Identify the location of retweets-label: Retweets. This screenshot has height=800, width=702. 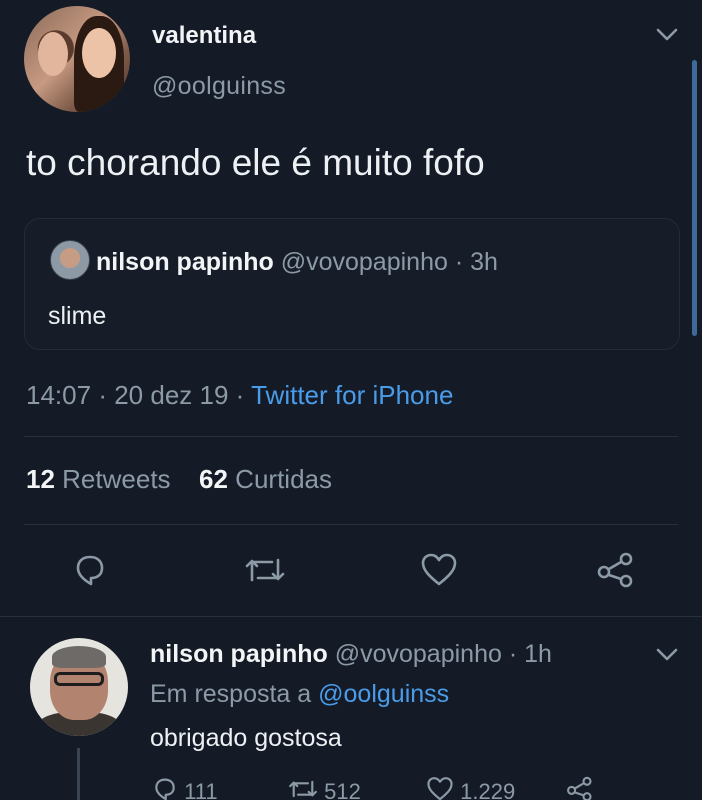
(116, 479).